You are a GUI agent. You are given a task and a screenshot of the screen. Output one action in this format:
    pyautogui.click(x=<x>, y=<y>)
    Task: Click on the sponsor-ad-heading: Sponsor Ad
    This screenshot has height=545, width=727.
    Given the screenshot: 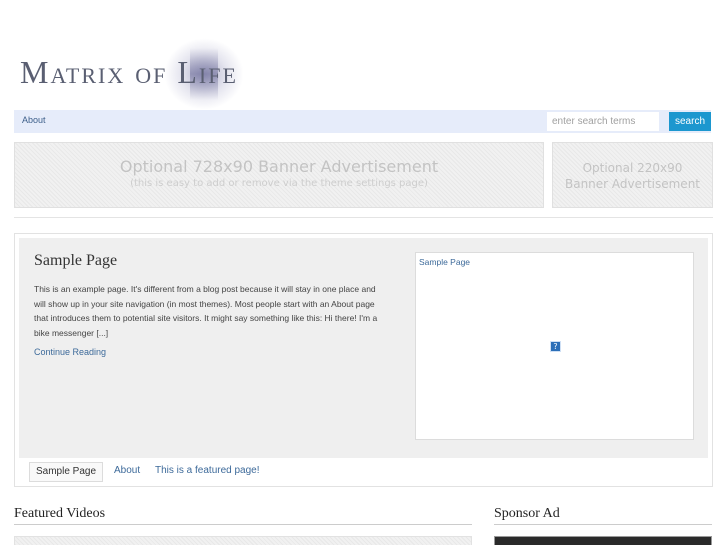 What is the action you would take?
    pyautogui.click(x=527, y=513)
    